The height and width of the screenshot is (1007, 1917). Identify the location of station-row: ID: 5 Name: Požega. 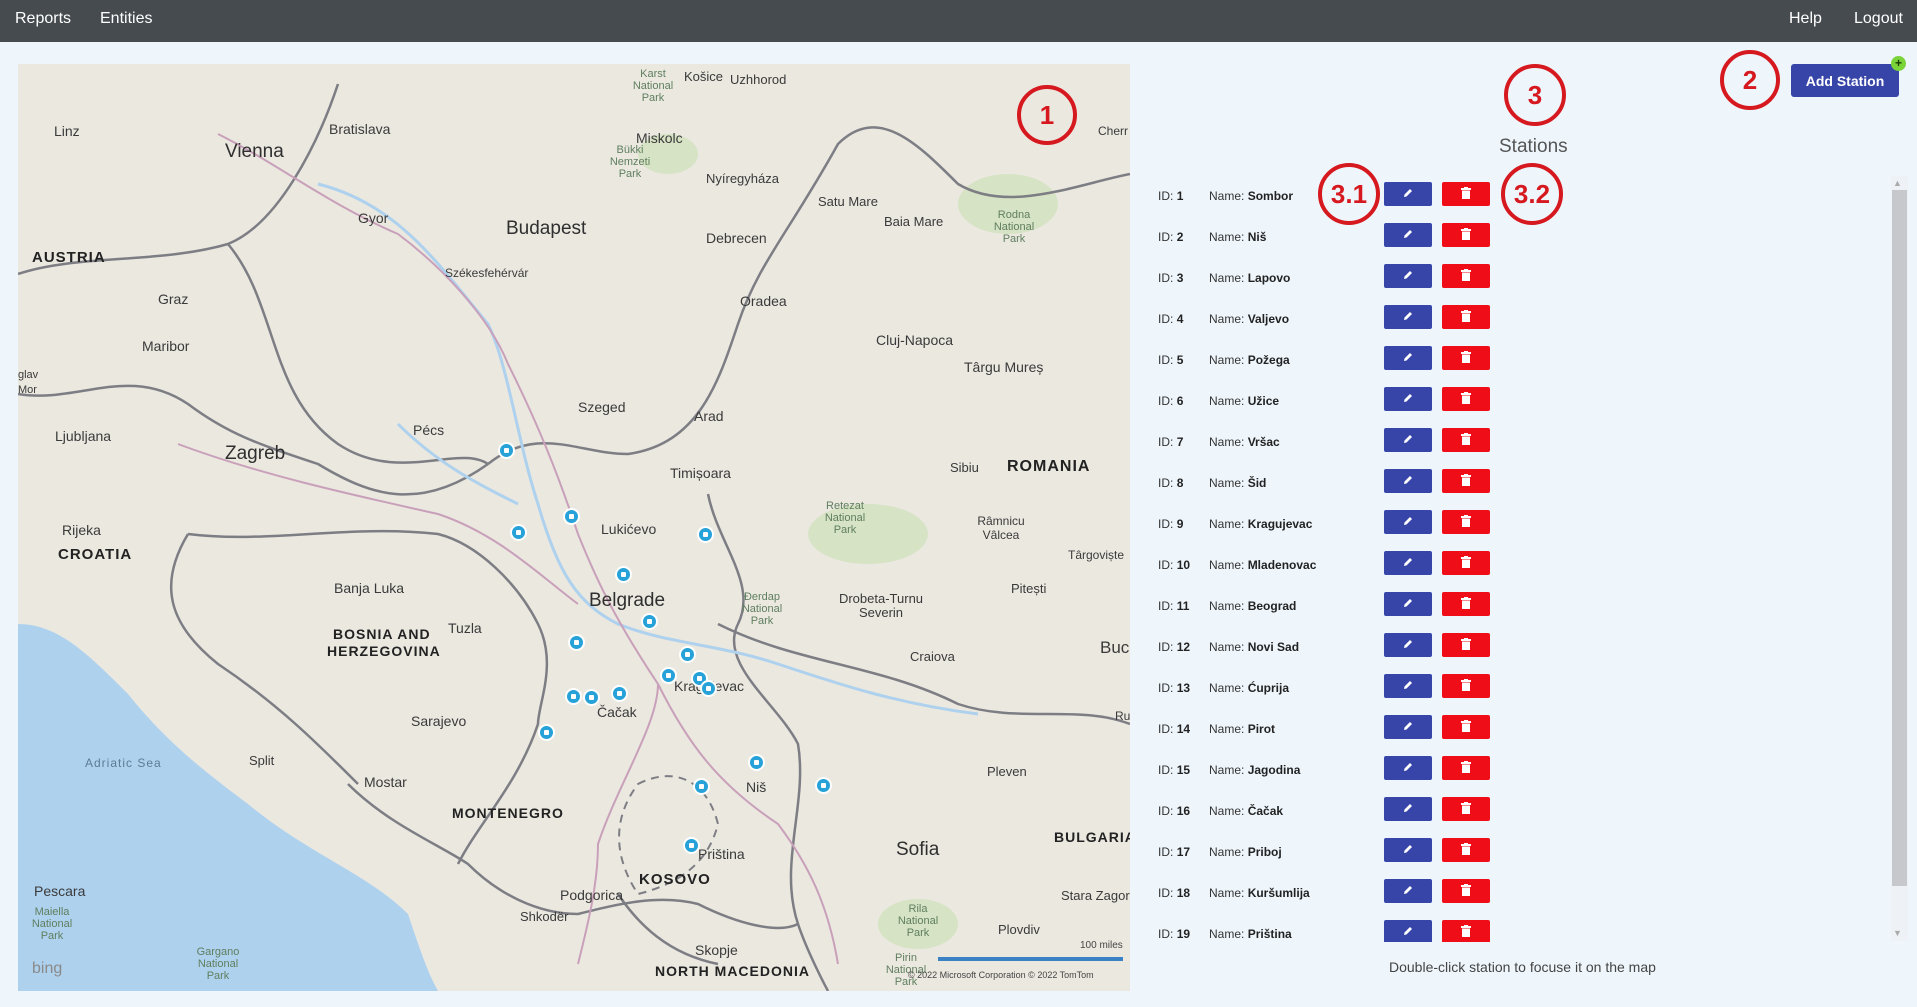
(1324, 360).